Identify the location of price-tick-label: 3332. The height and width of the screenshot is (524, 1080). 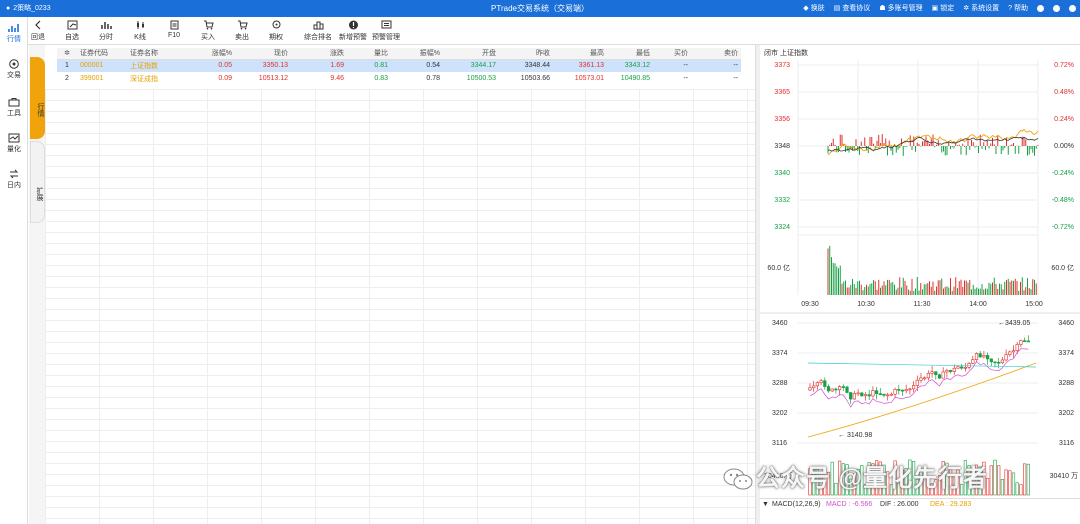
(782, 200).